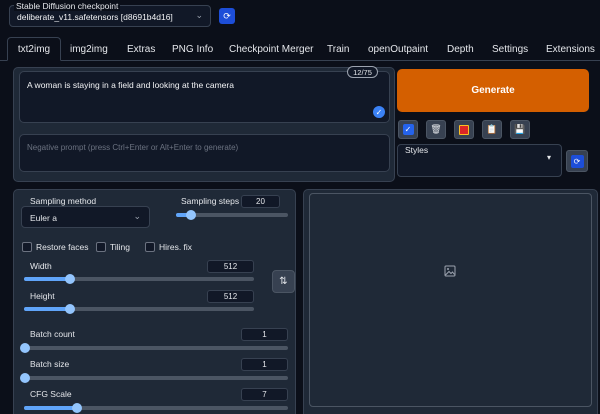  What do you see at coordinates (89, 49) in the screenshot?
I see `tab-img2img: img2img` at bounding box center [89, 49].